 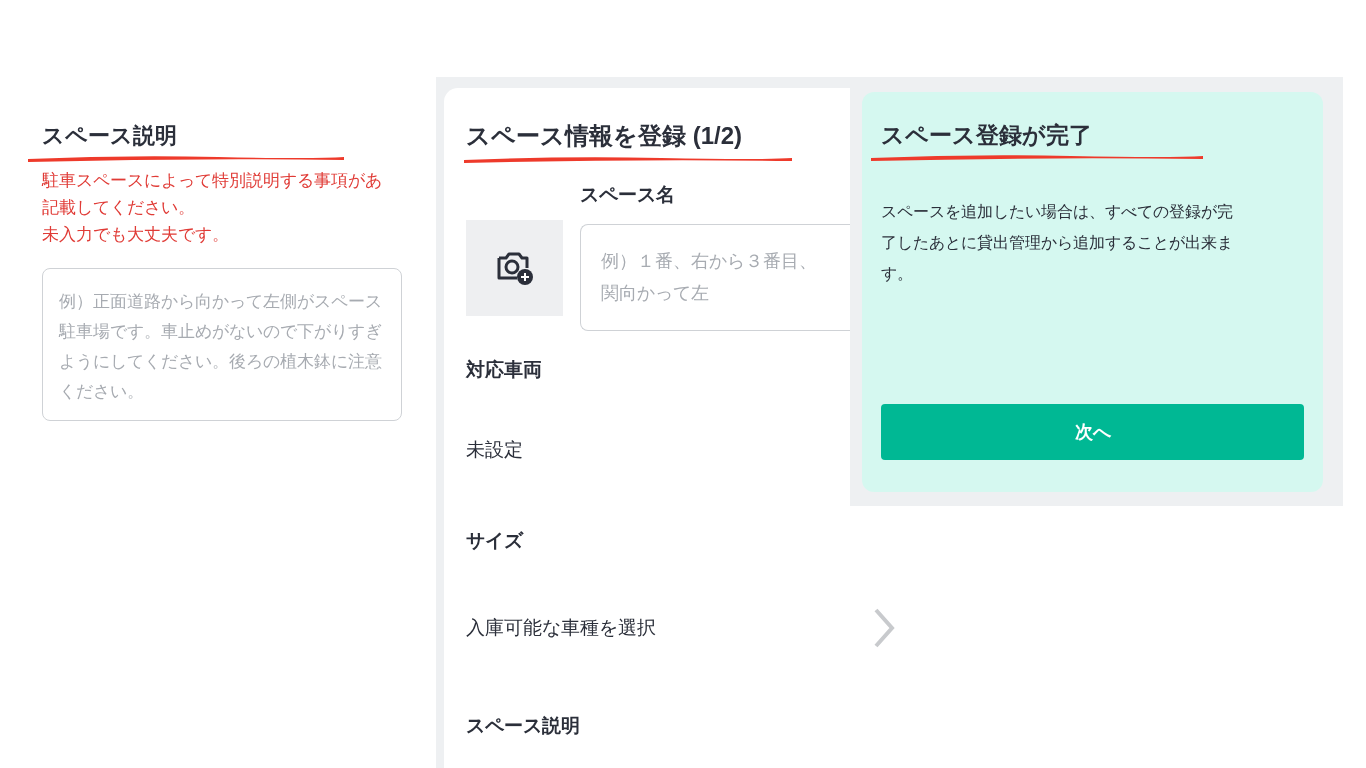 What do you see at coordinates (986, 135) in the screenshot?
I see `screen-title: スペース登録が完了` at bounding box center [986, 135].